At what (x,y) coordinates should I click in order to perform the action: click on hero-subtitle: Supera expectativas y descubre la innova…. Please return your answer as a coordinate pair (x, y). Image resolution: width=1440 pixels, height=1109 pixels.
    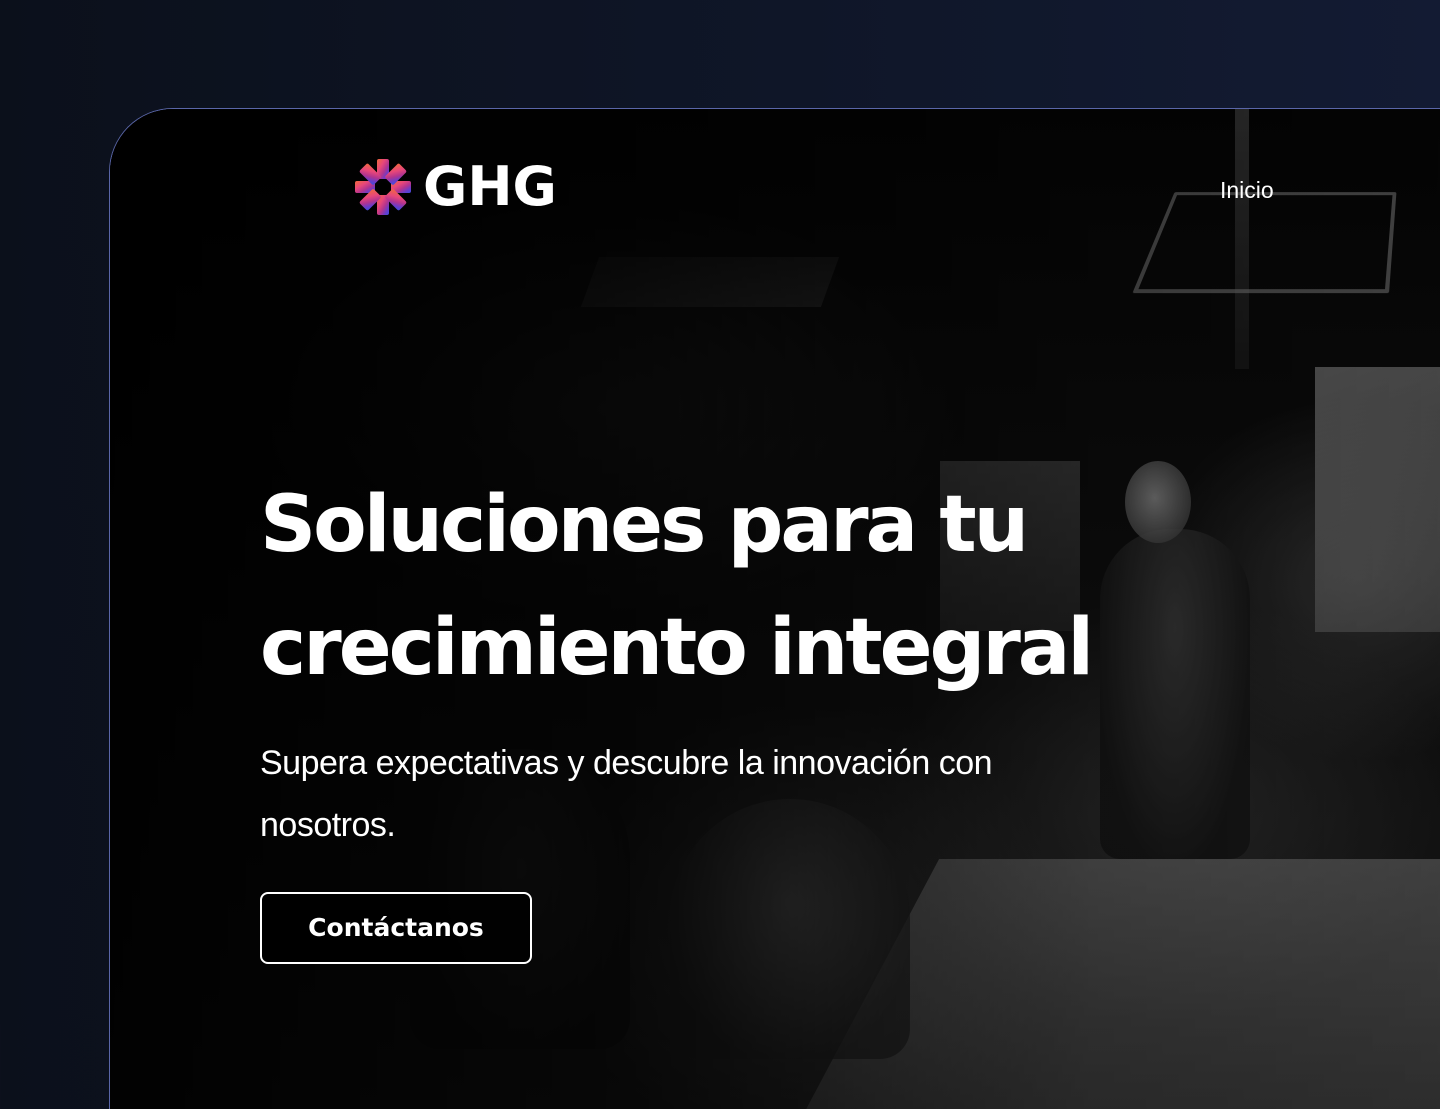
    Looking at the image, I should click on (626, 794).